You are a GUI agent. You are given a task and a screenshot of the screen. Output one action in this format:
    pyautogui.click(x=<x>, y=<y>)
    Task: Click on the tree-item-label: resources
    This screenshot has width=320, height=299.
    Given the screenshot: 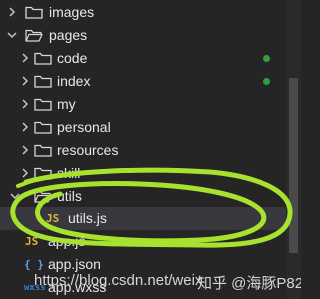 What is the action you would take?
    pyautogui.click(x=88, y=150)
    